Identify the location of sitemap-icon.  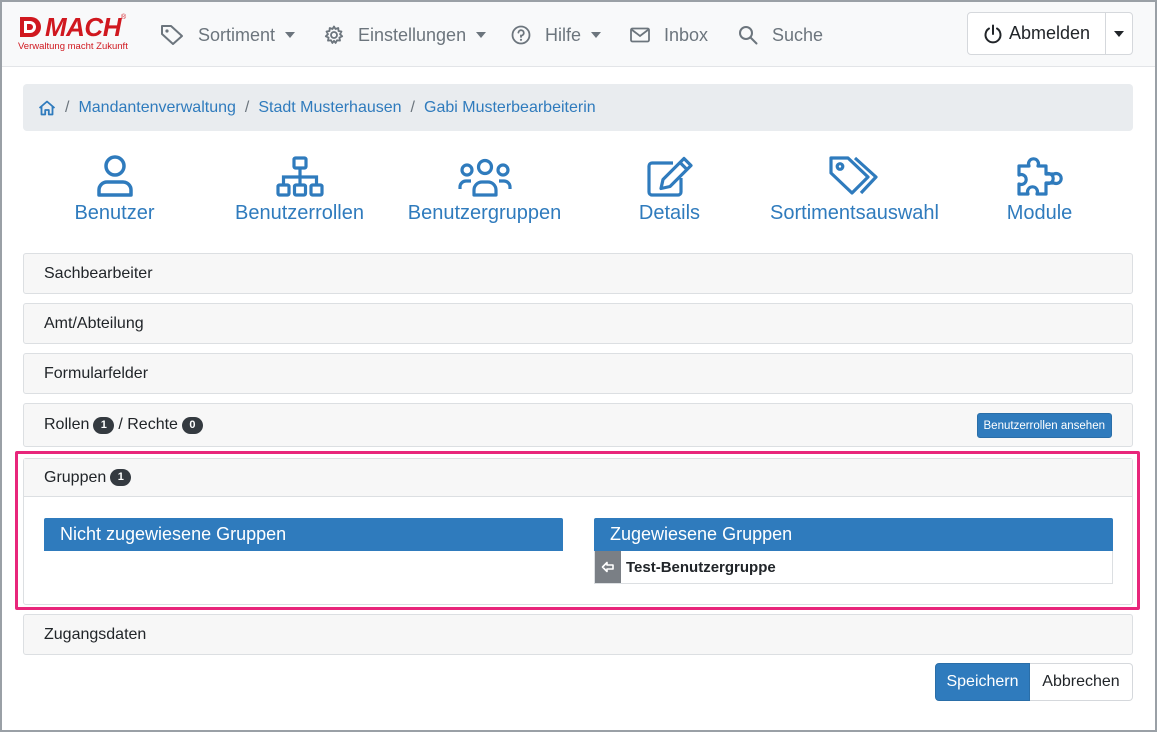
(299, 176).